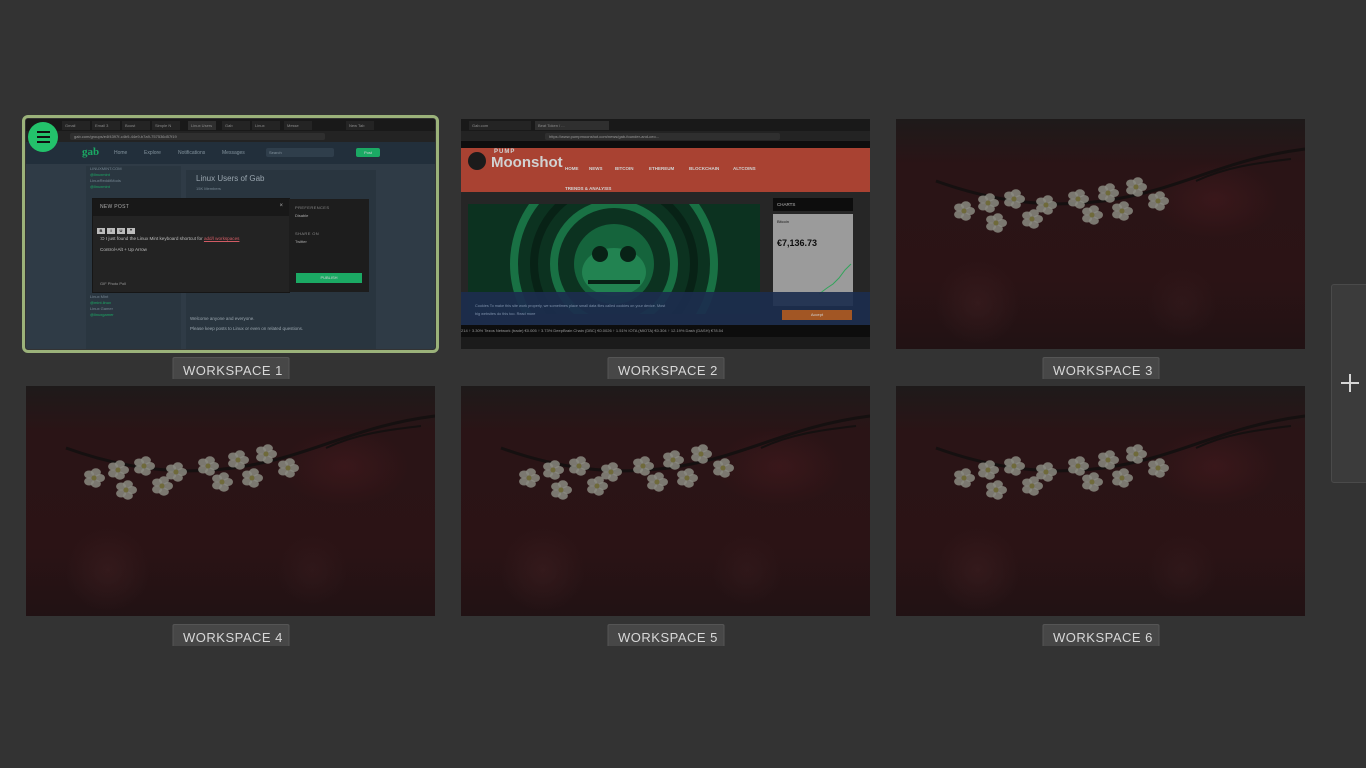 The height and width of the screenshot is (768, 1366). I want to click on site-nav-item: HOME, so click(572, 168).